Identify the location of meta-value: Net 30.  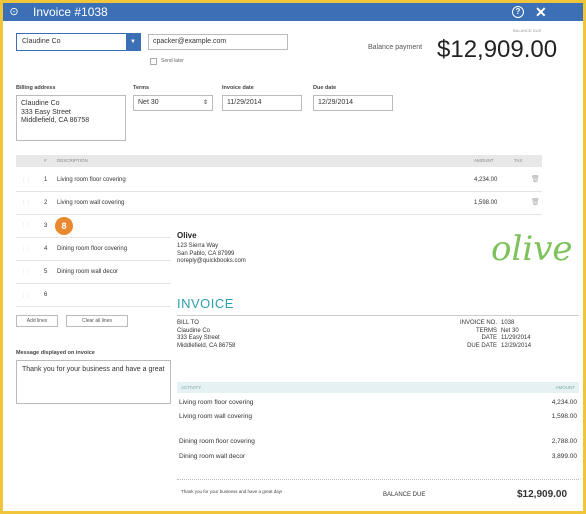
(510, 330).